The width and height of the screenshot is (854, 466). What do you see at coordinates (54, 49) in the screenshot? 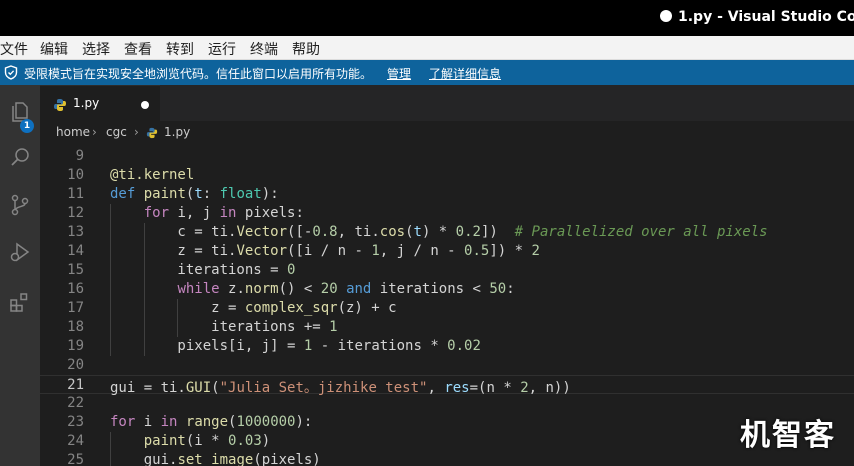
I see `menu-edit: 编辑` at bounding box center [54, 49].